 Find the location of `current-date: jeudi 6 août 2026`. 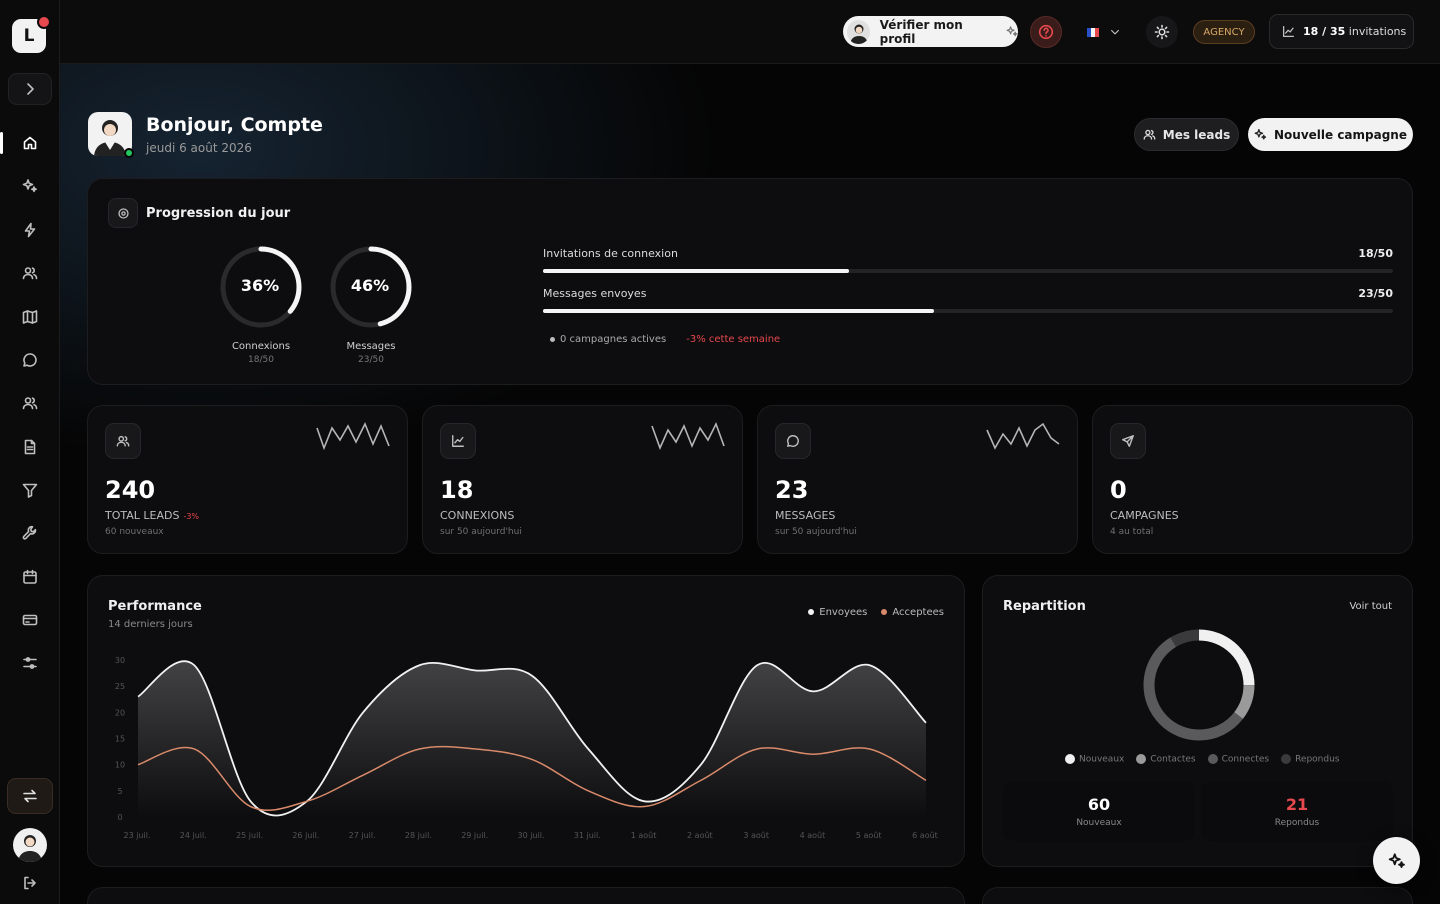

current-date: jeudi 6 août 2026 is located at coordinates (199, 148).